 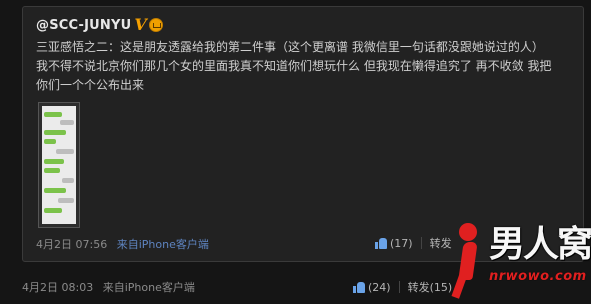 What do you see at coordinates (149, 287) in the screenshot?
I see `outer-source: 来自iPhone客户端` at bounding box center [149, 287].